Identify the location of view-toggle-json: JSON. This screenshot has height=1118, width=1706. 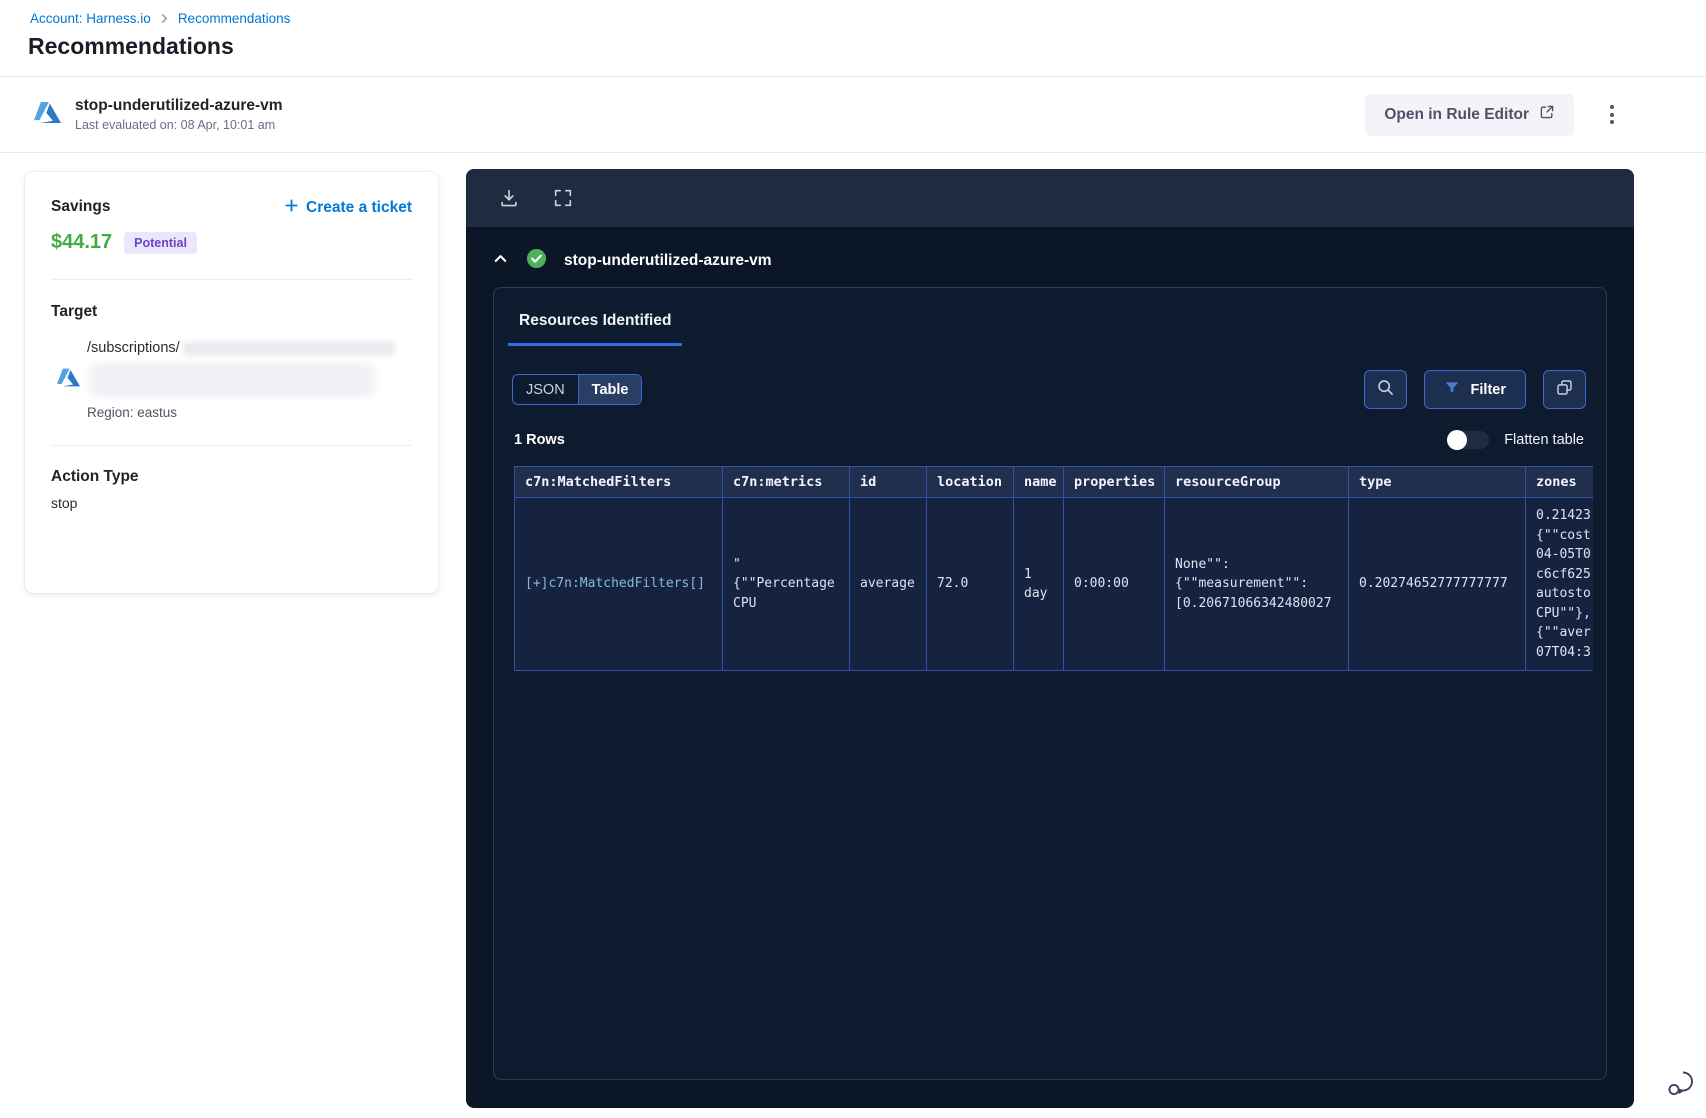
(545, 389).